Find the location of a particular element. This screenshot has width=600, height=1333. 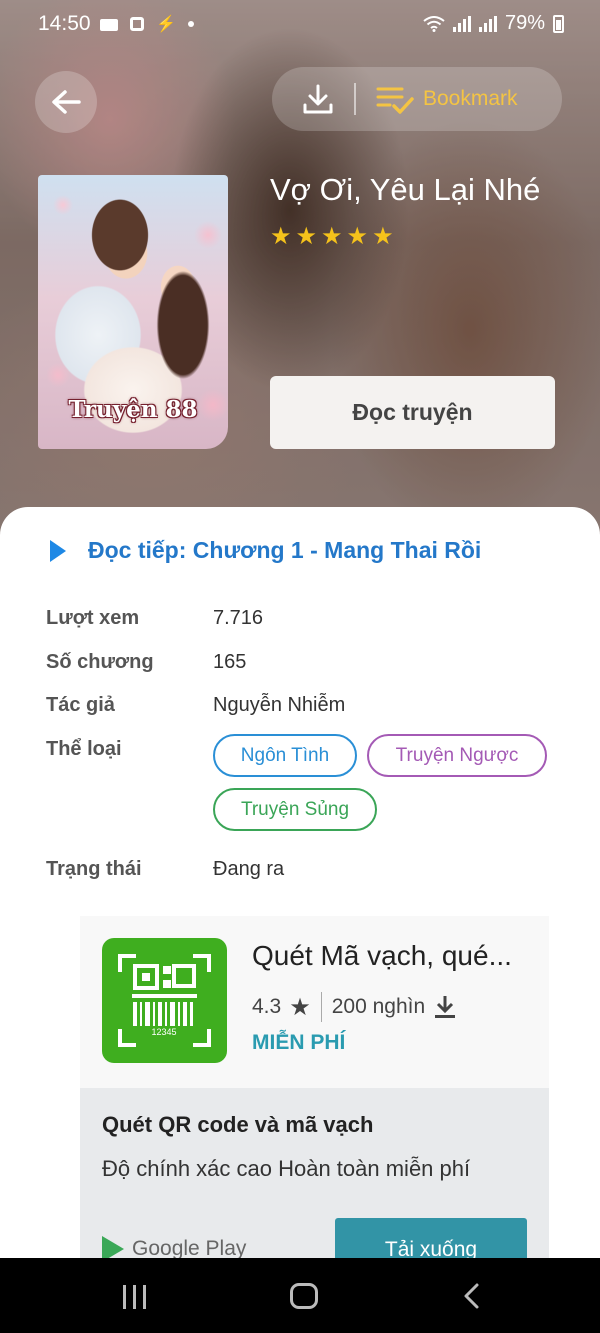

play-icon is located at coordinates (58, 550).